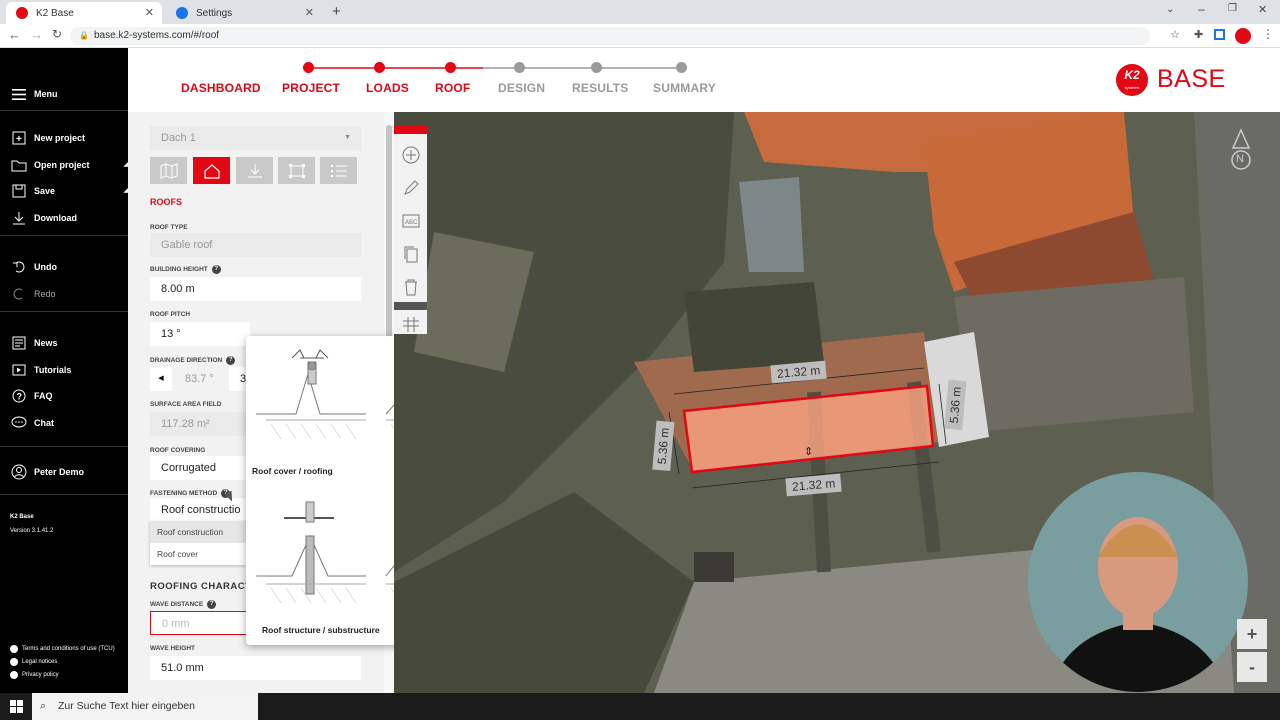 The width and height of the screenshot is (1280, 720). I want to click on reload-icon: ↻, so click(57, 34).